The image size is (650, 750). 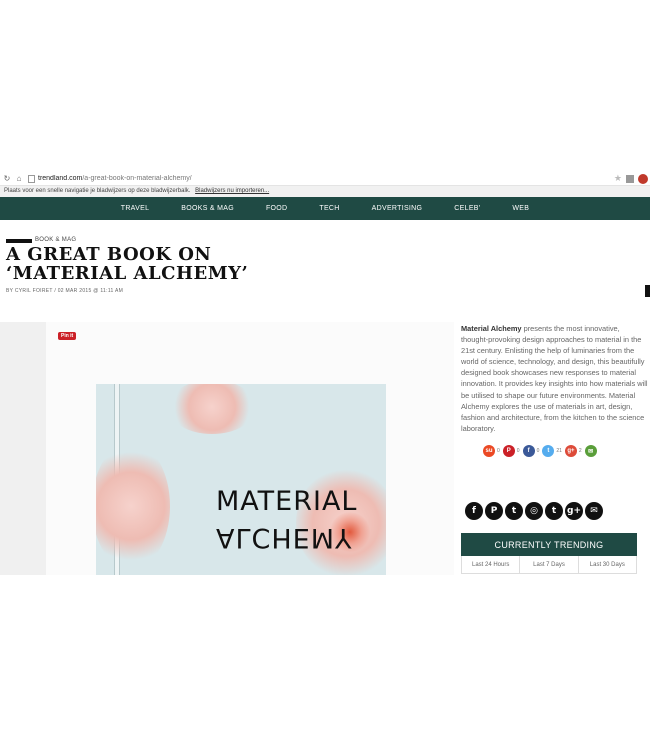 I want to click on trending-tabs: Last 24 Hours Last 7 Days Last 30 Days, so click(x=549, y=565).